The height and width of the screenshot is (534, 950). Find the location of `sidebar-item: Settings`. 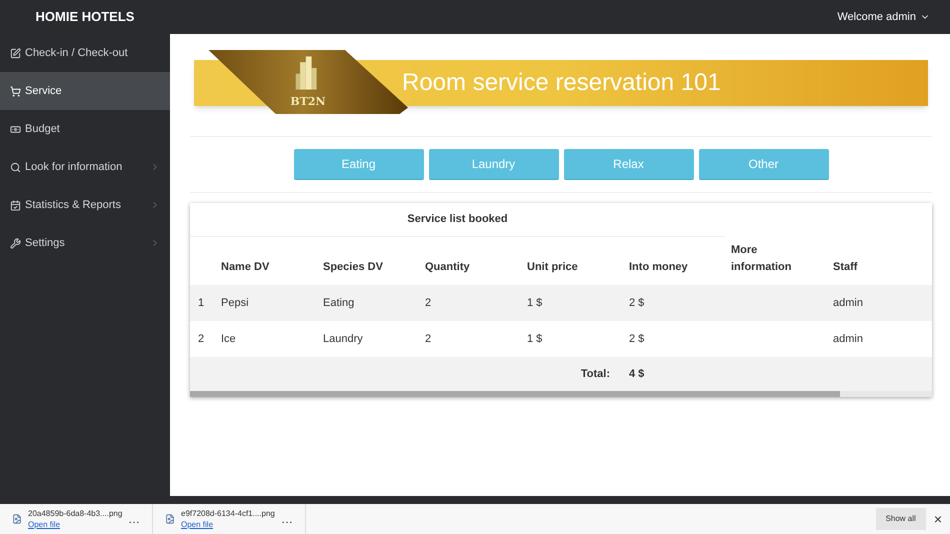

sidebar-item: Settings is located at coordinates (85, 243).